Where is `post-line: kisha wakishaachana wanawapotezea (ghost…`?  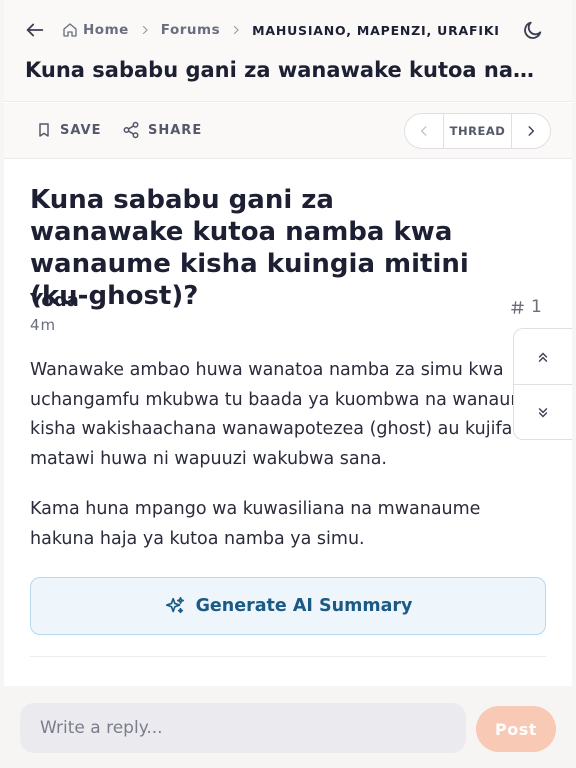
post-line: kisha wakishaachana wanawapotezea (ghost… is located at coordinates (275, 429).